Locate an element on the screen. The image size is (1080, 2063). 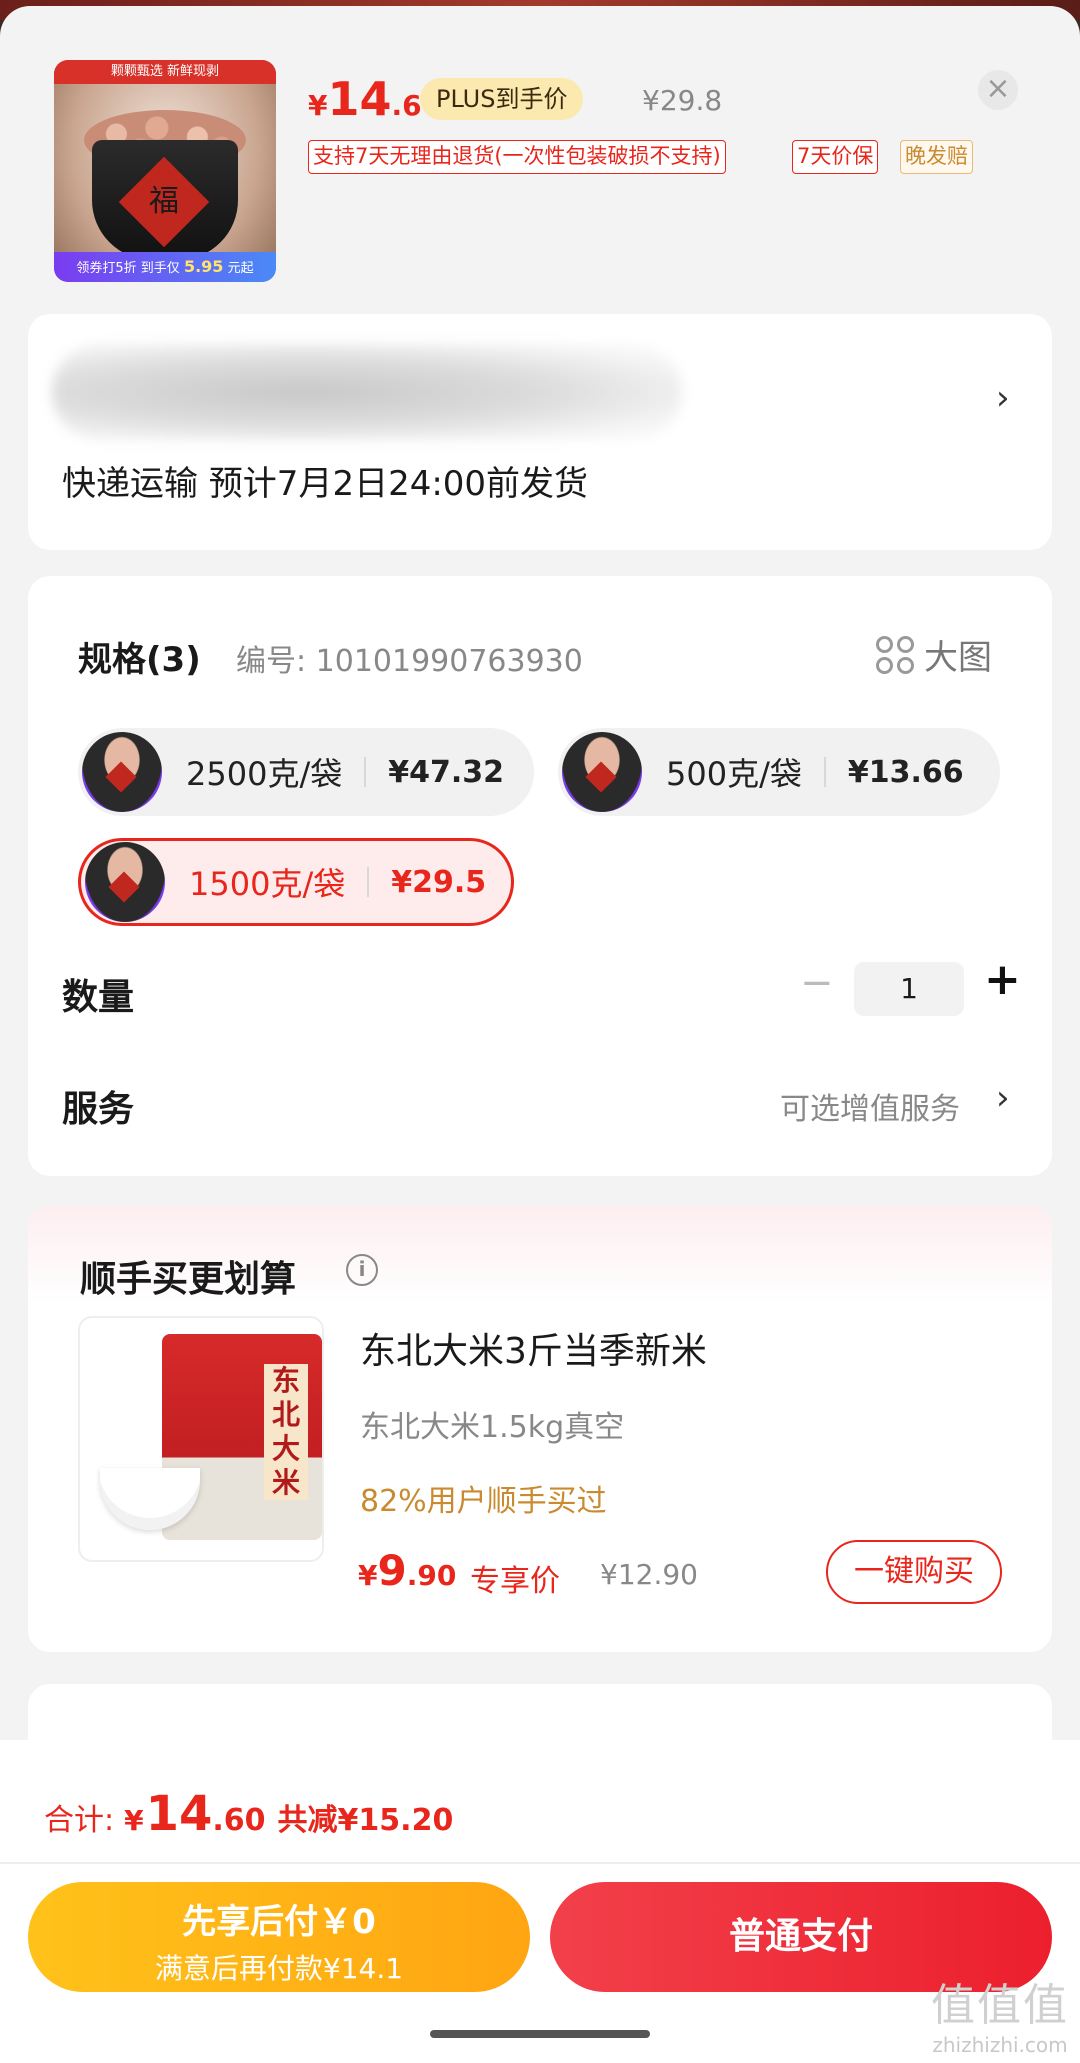
spec-title: 规格(3) is located at coordinates (139, 660).